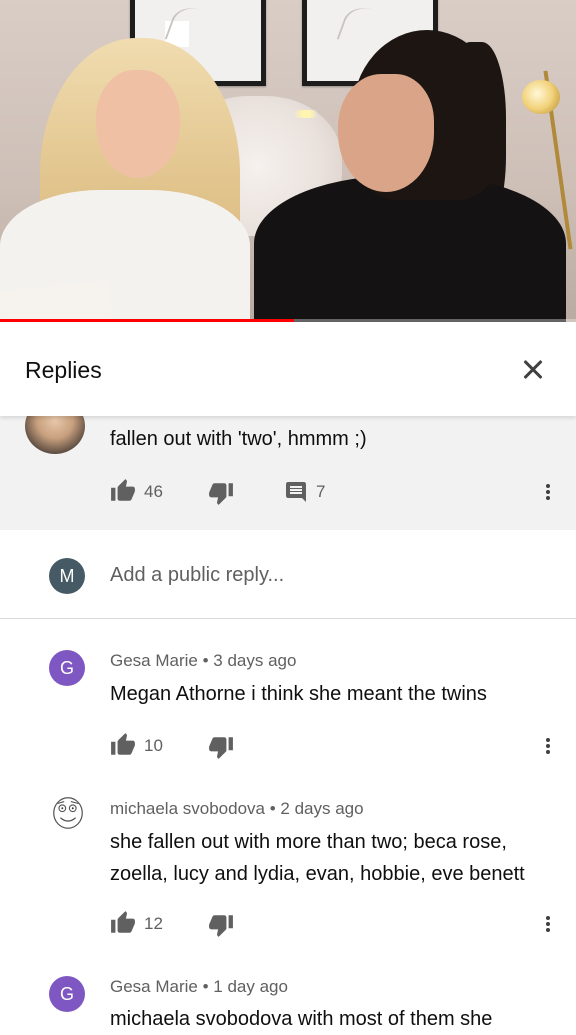  What do you see at coordinates (153, 923) in the screenshot?
I see `like-count: 12` at bounding box center [153, 923].